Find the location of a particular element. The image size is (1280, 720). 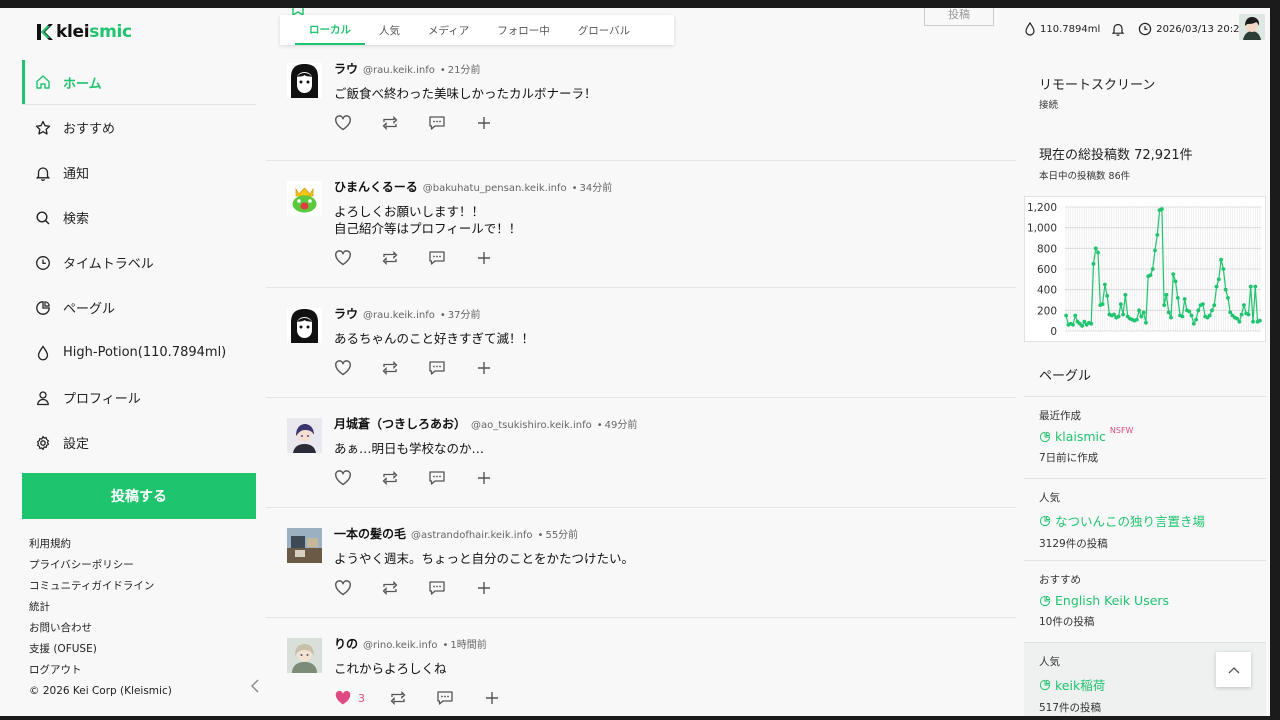

footer-link-logout: ログアウト is located at coordinates (100, 670).